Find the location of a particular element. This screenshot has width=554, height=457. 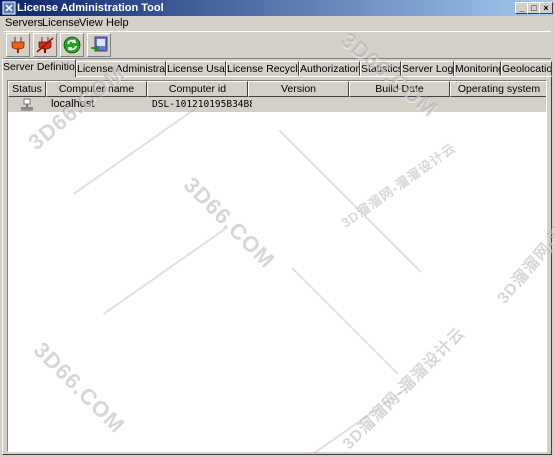

close-button: × is located at coordinates (546, 8).